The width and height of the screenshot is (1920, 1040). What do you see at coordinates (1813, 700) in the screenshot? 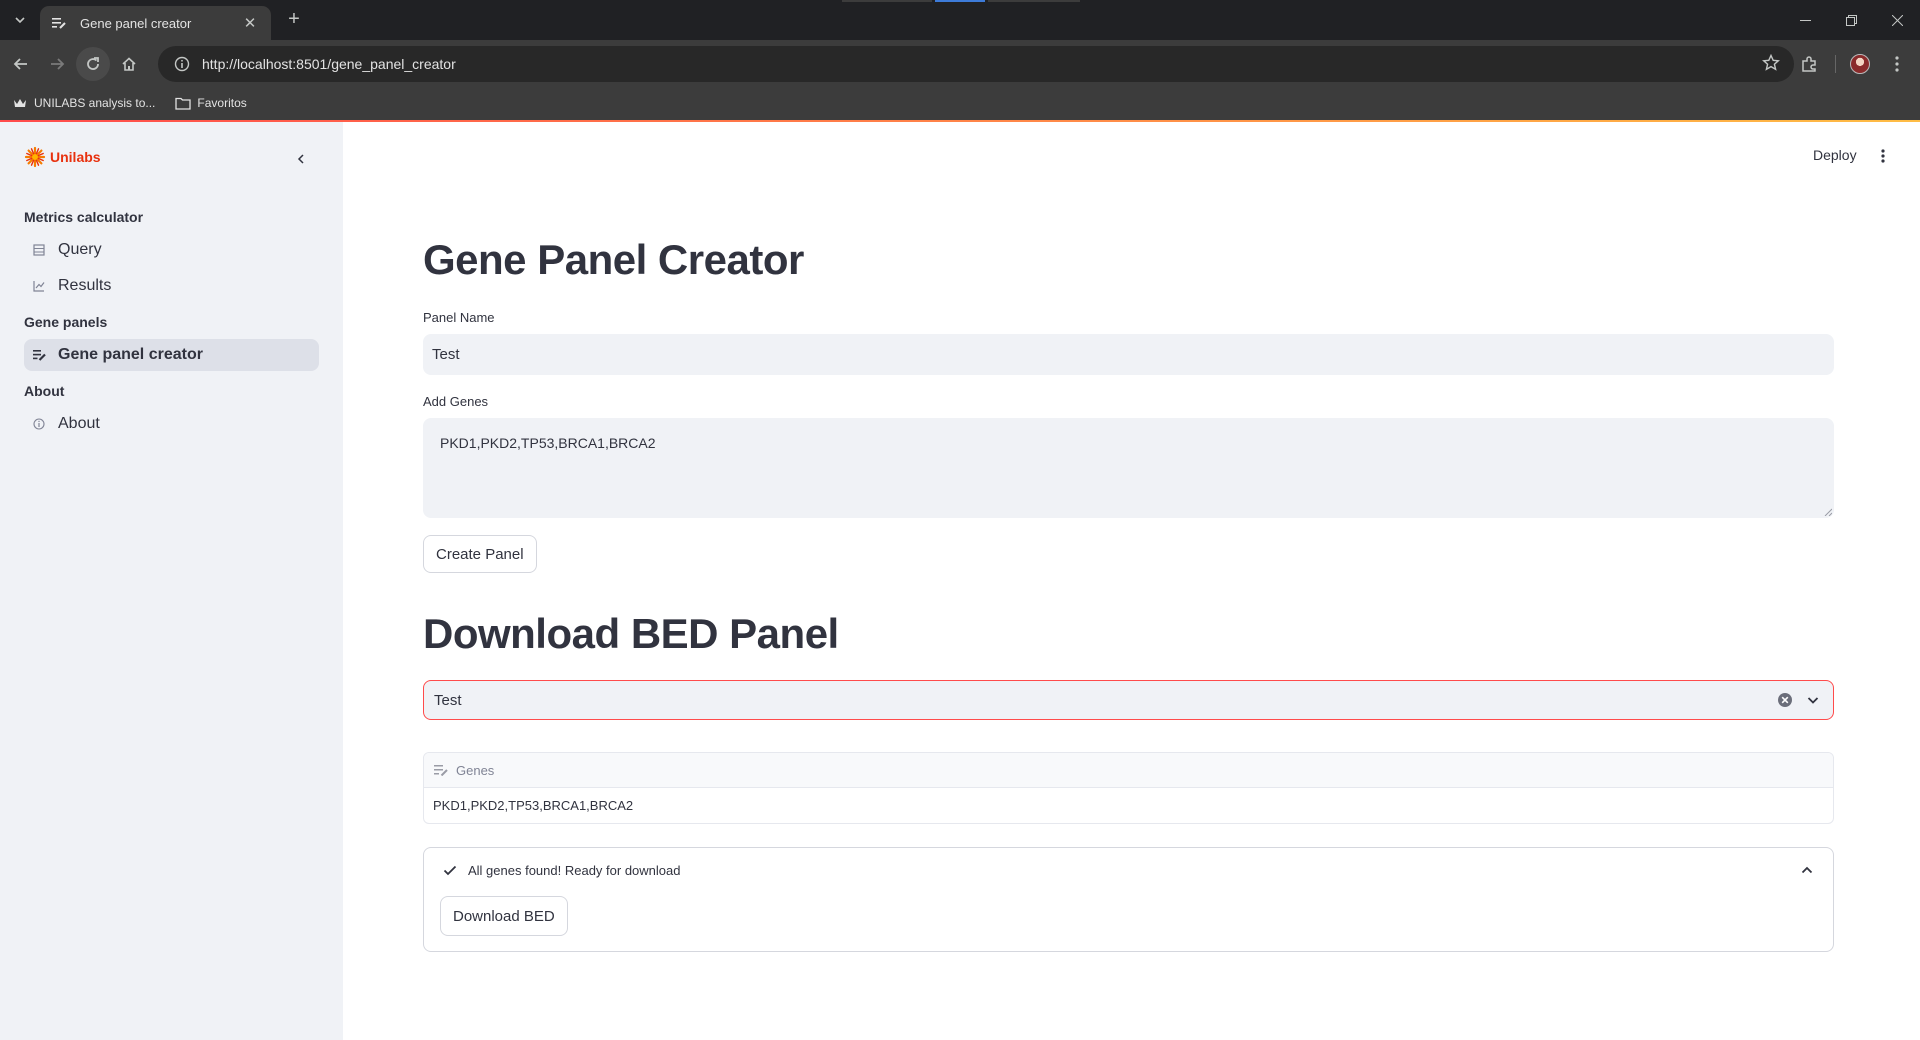
I see `chevron-down-icon` at bounding box center [1813, 700].